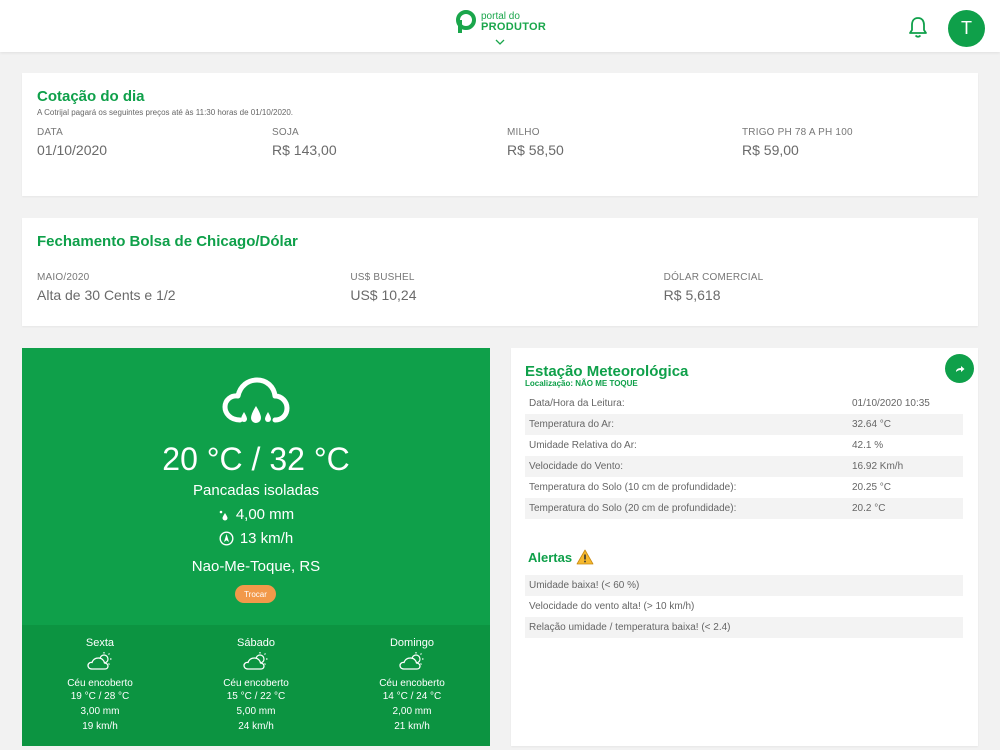 The width and height of the screenshot is (1000, 750). I want to click on forecast-rain: 3,00 mm, so click(100, 711).